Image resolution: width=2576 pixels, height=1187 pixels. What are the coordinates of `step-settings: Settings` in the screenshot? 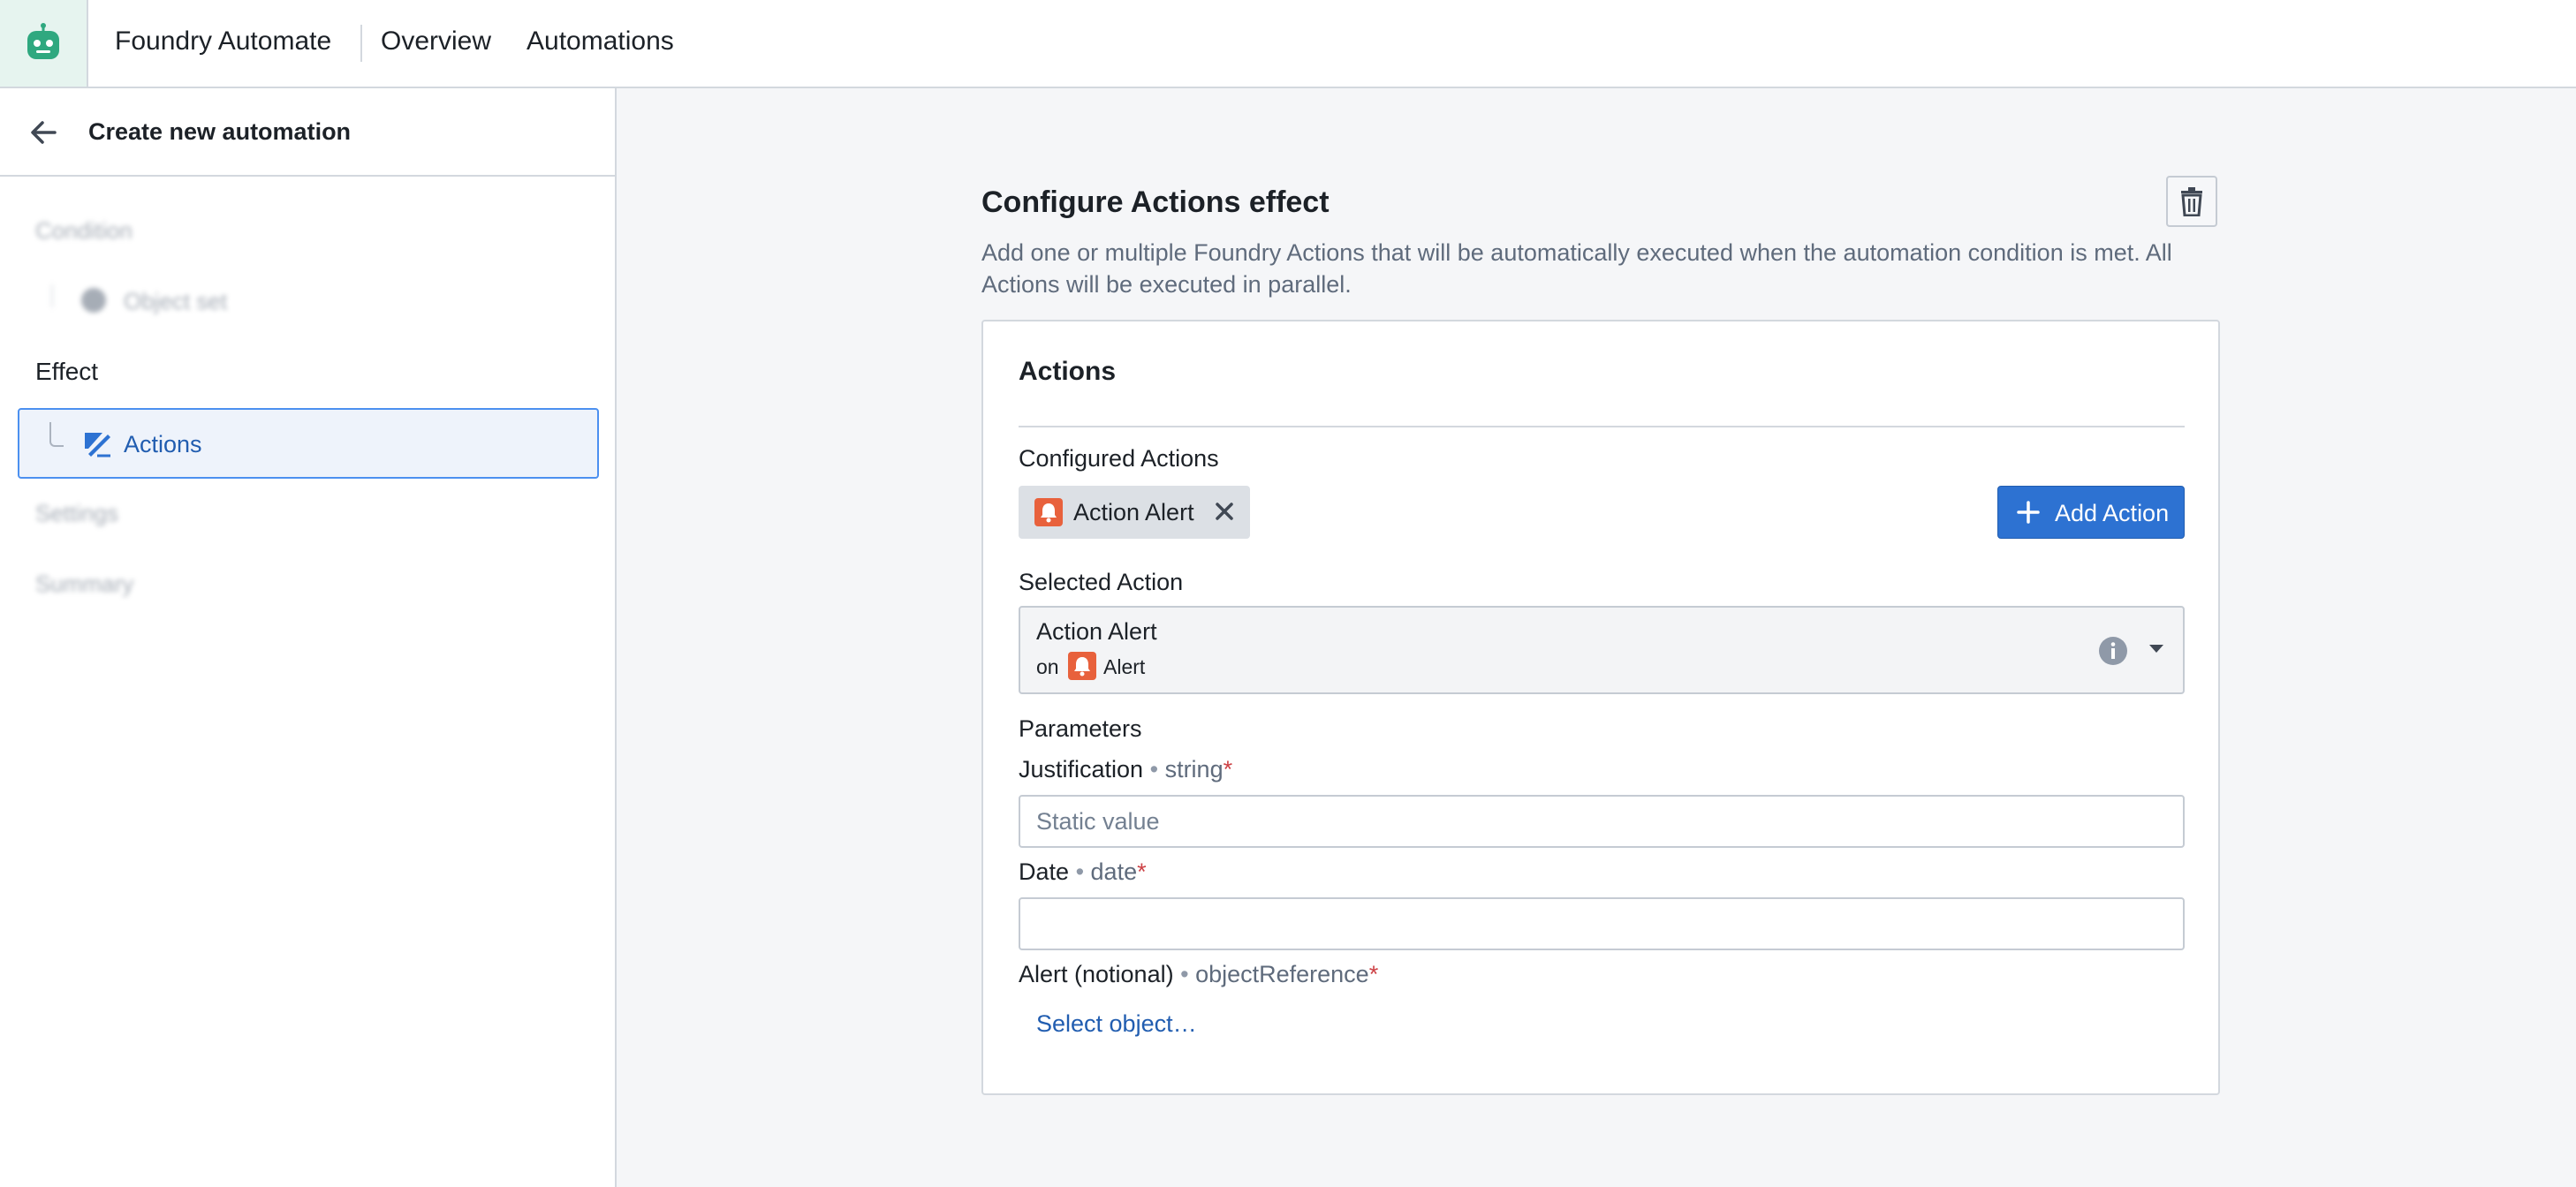 It's located at (77, 513).